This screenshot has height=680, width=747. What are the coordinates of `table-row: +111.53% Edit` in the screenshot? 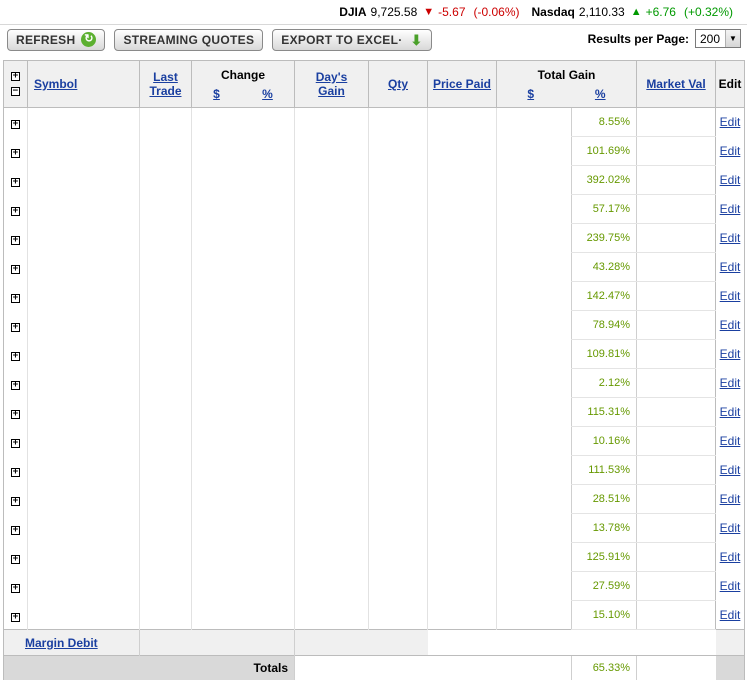 It's located at (374, 470).